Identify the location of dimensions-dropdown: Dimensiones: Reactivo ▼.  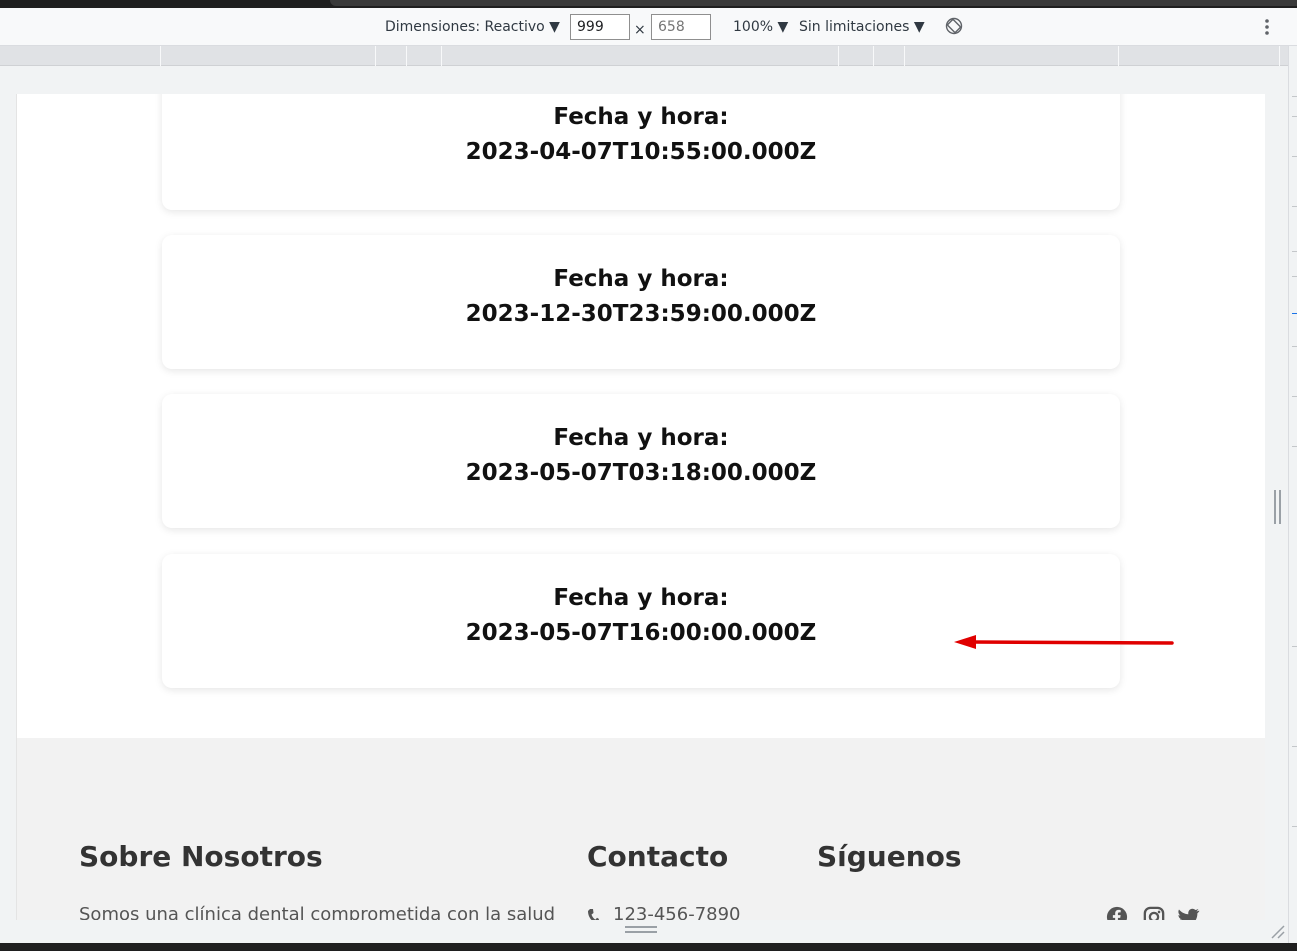
(472, 27).